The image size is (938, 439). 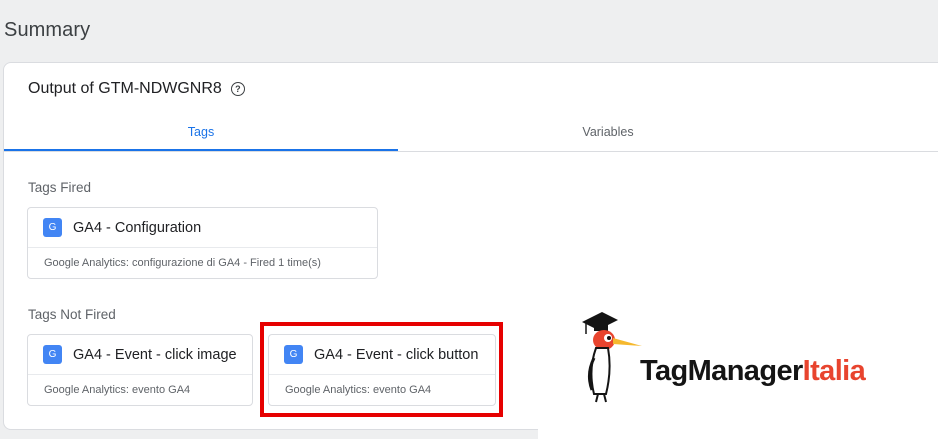 I want to click on tagmanageritalia-wordmark: TagManagerItalia, so click(x=753, y=371).